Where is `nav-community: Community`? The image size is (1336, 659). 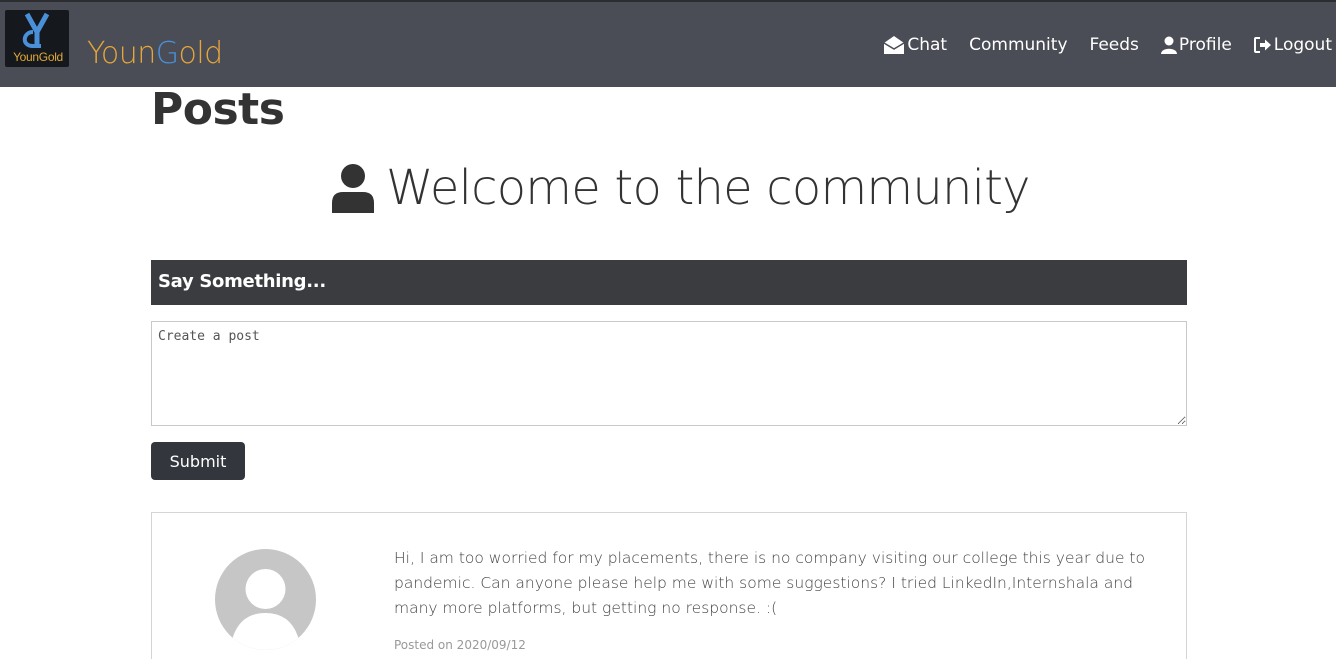 nav-community: Community is located at coordinates (1018, 45).